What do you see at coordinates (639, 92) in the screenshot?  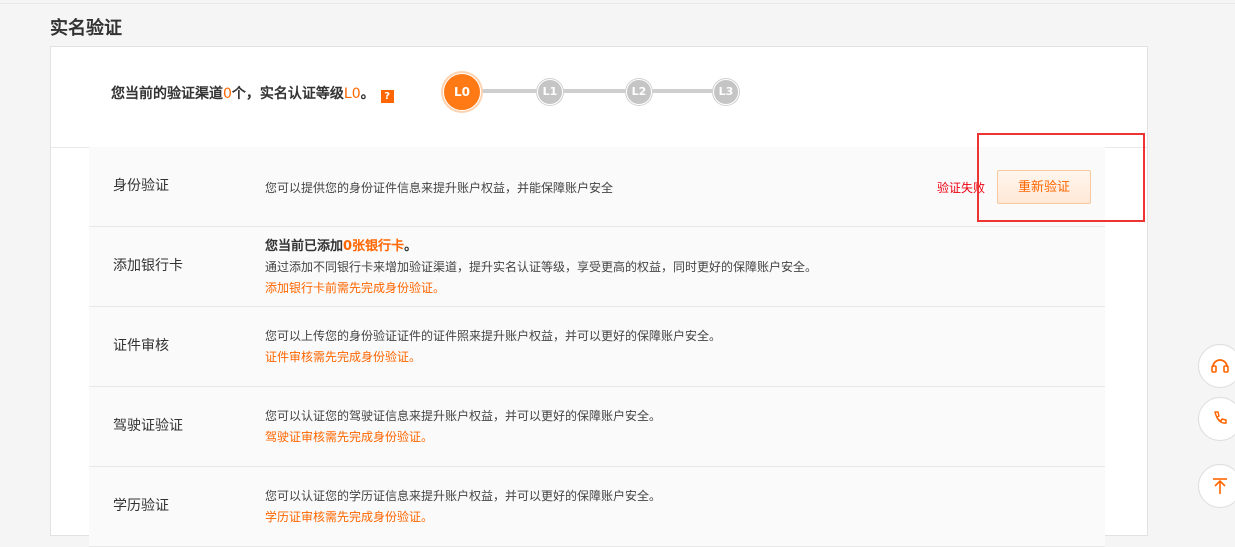 I see `level-step-l2: L2` at bounding box center [639, 92].